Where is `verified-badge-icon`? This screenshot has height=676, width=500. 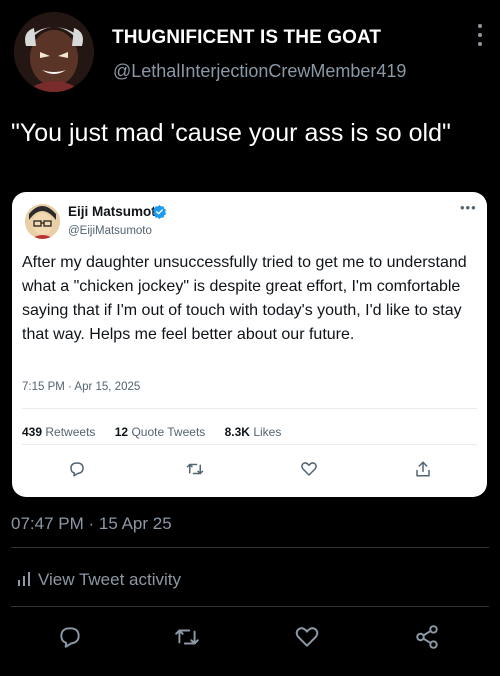
verified-badge-icon is located at coordinates (159, 211).